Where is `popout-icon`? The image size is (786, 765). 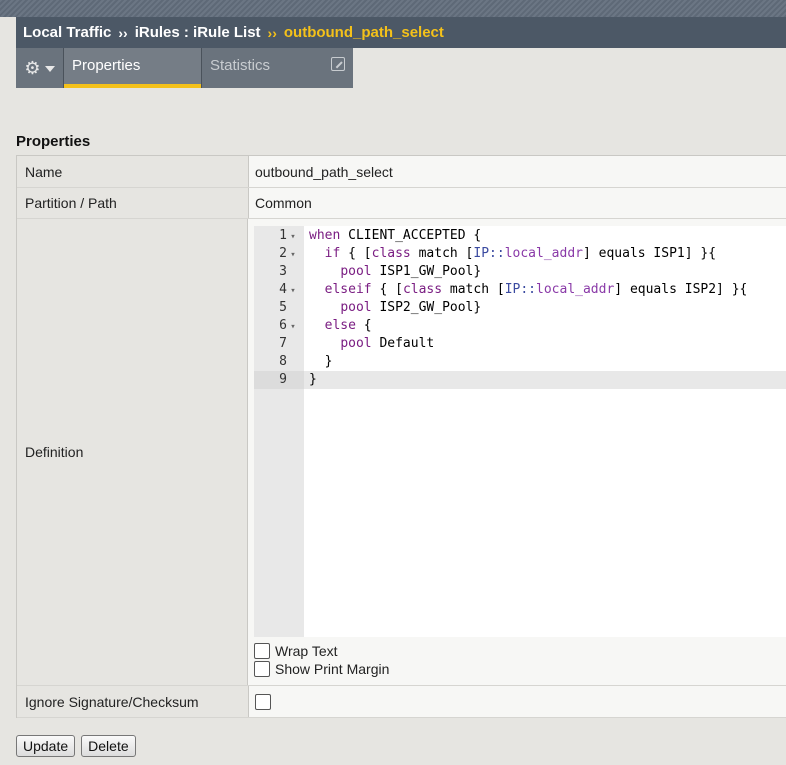 popout-icon is located at coordinates (338, 64).